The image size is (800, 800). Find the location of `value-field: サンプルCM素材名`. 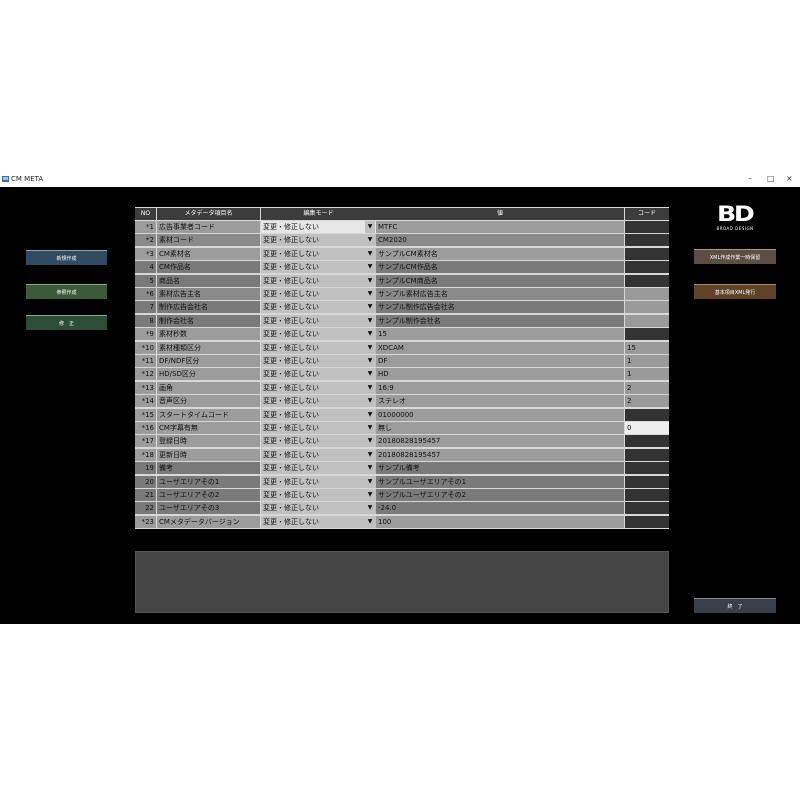

value-field: サンプルCM素材名 is located at coordinates (500, 253).